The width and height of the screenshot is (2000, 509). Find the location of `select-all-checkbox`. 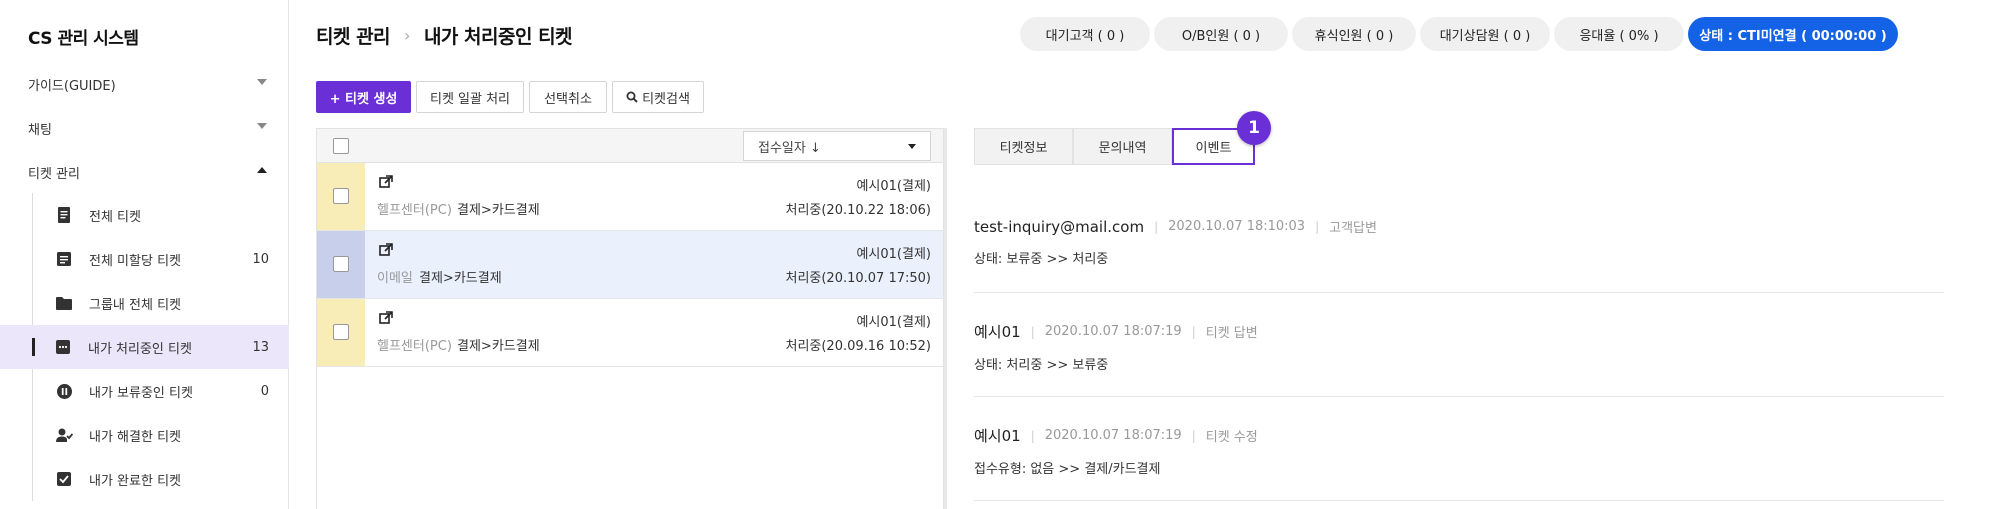

select-all-checkbox is located at coordinates (341, 146).